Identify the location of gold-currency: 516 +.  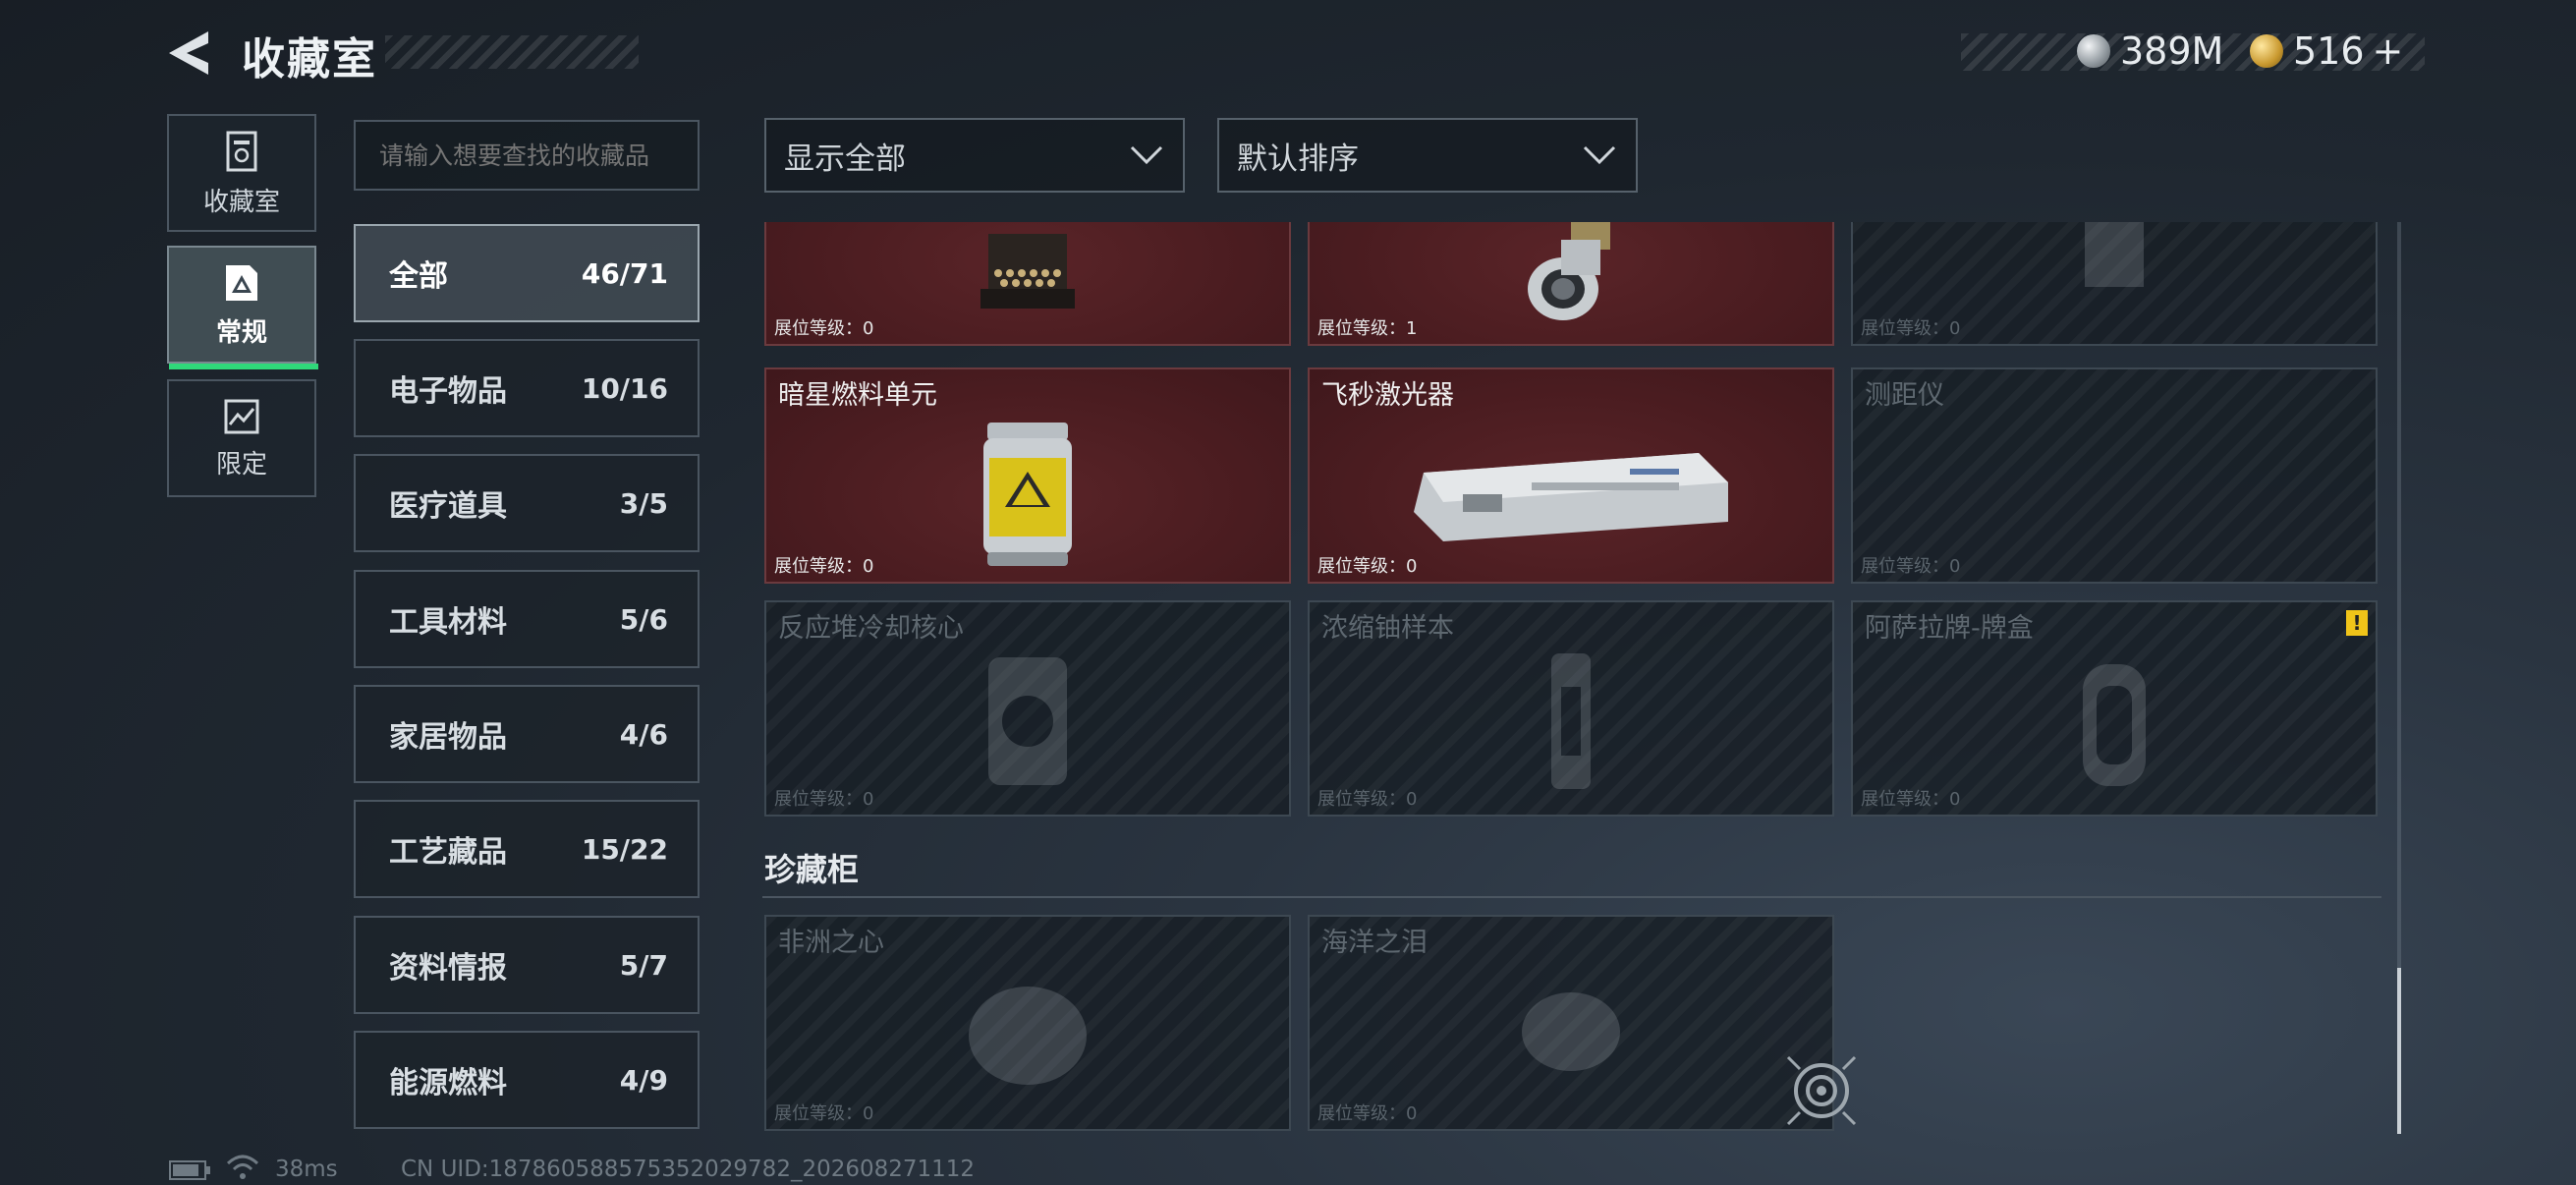
(2326, 51).